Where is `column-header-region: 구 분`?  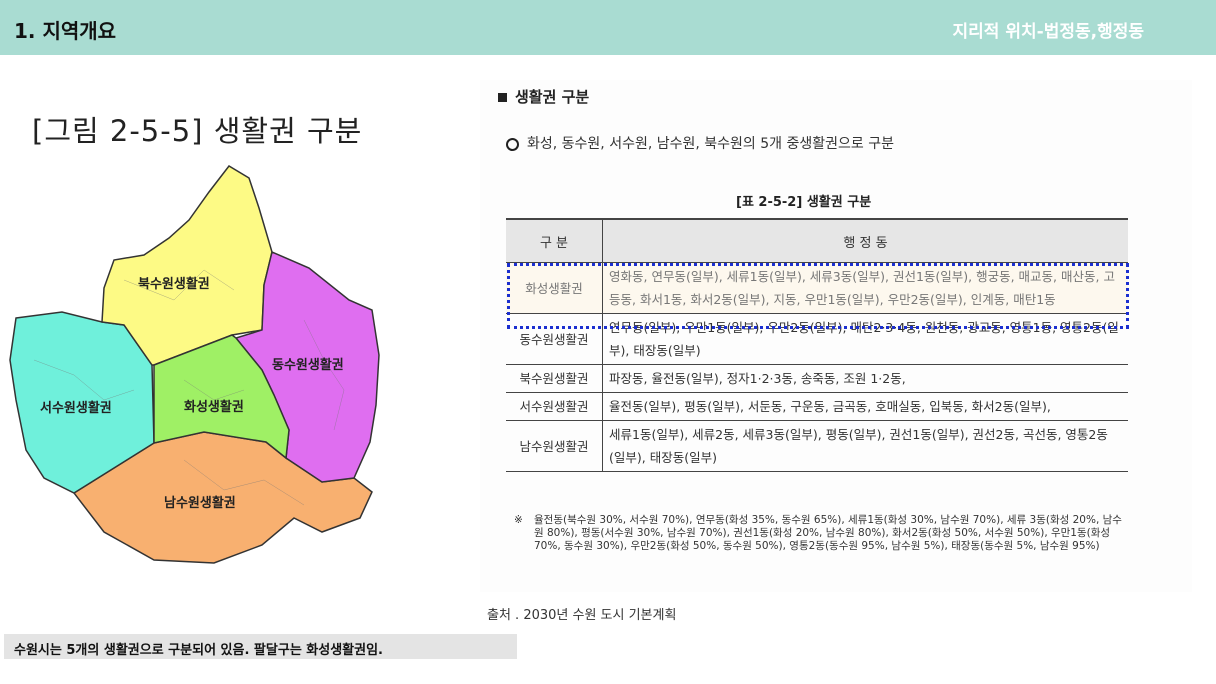 column-header-region: 구 분 is located at coordinates (554, 240).